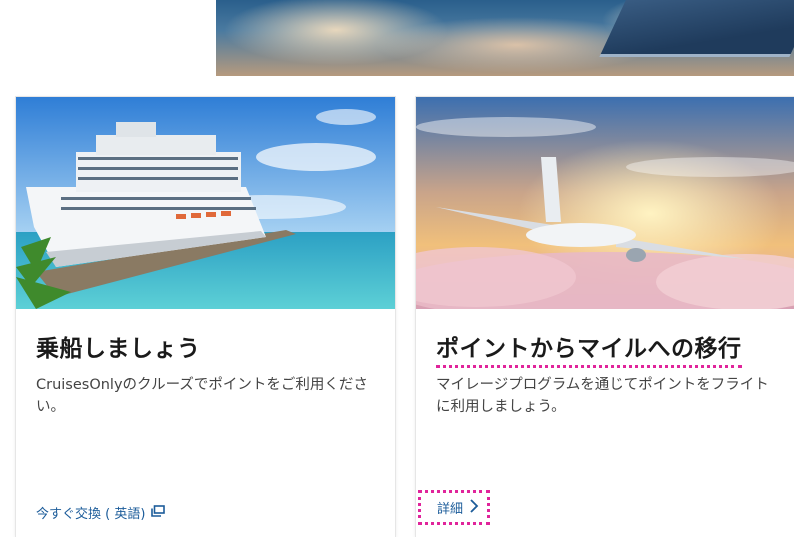 This screenshot has height=537, width=794. I want to click on card-description: CruisesOnlyのクルーズでポイントをご利用ください。, so click(202, 396).